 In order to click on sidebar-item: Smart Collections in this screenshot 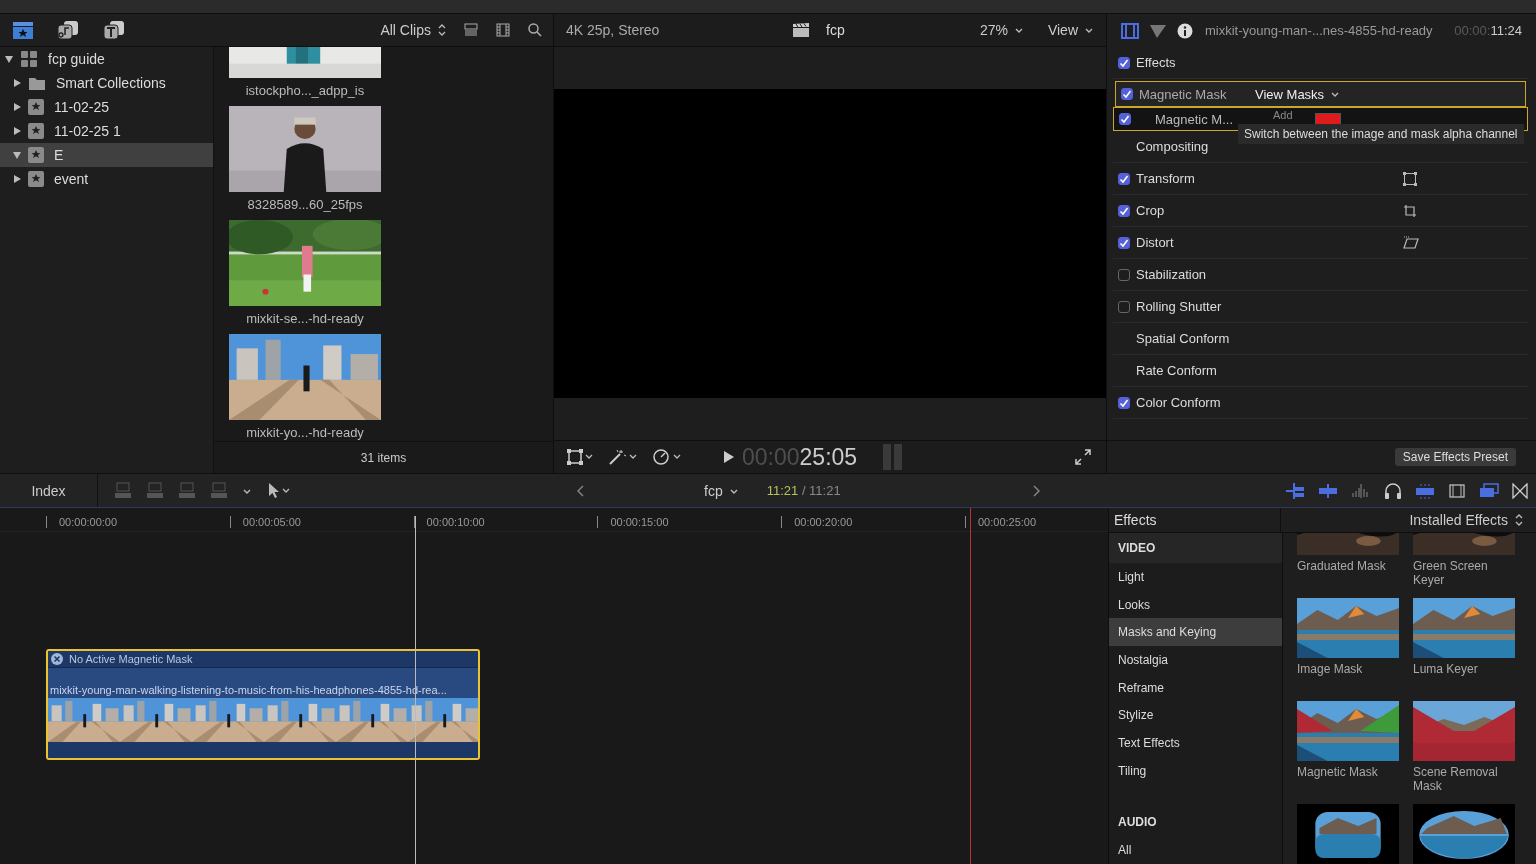, I will do `click(106, 83)`.